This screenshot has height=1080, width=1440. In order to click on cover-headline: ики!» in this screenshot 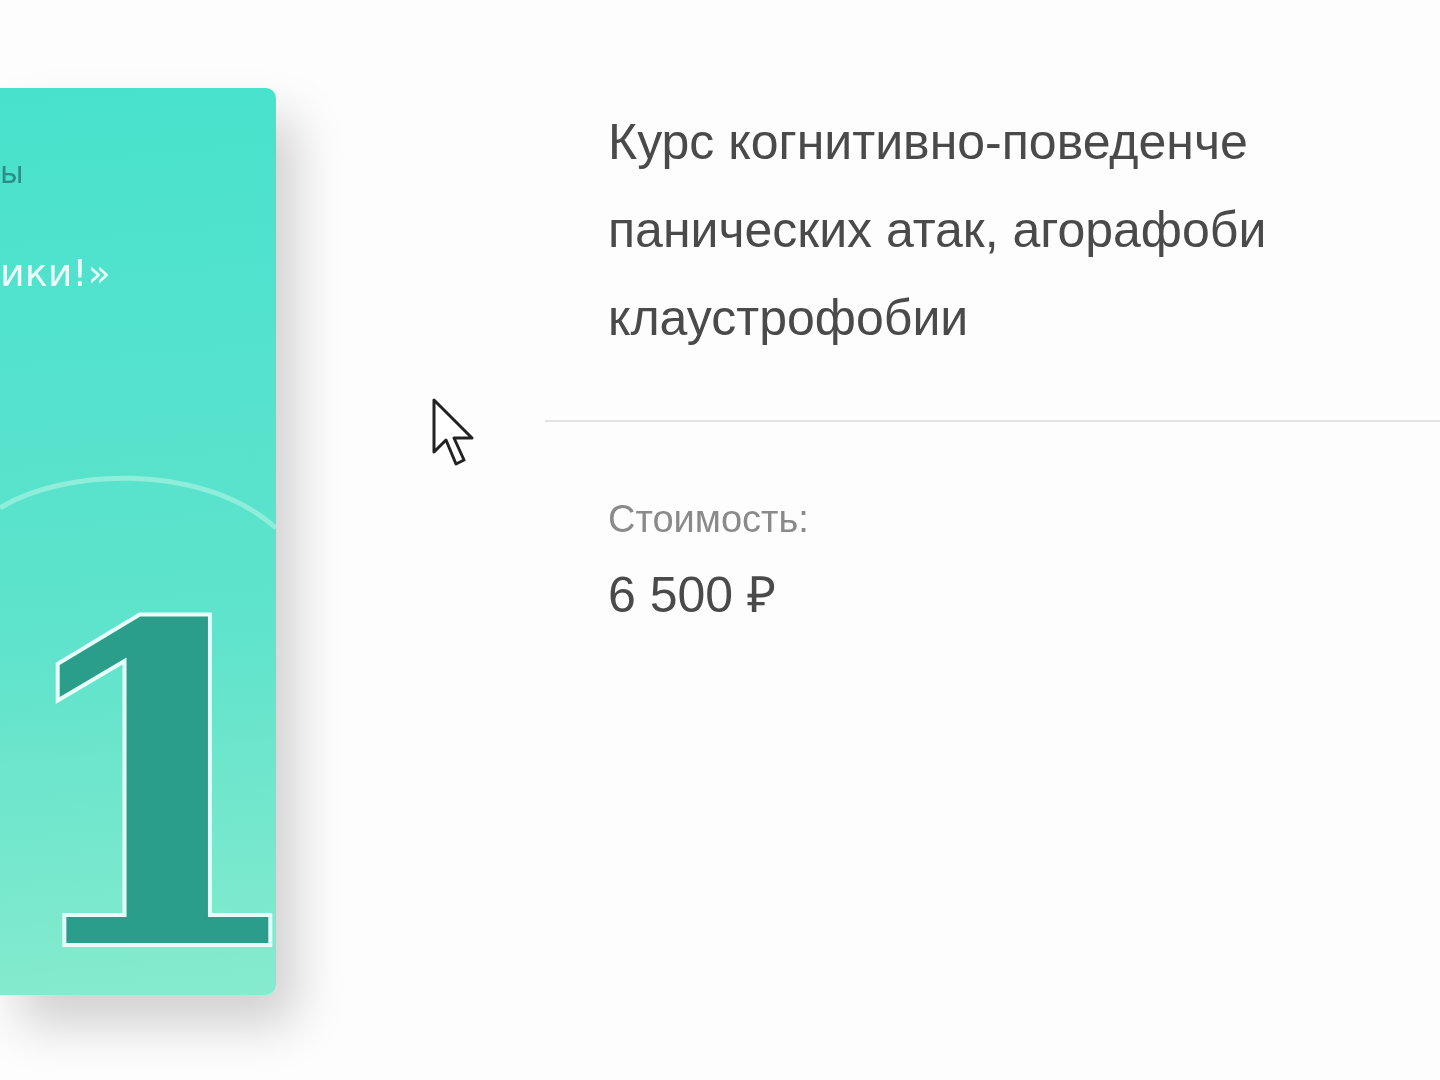, I will do `click(55, 274)`.